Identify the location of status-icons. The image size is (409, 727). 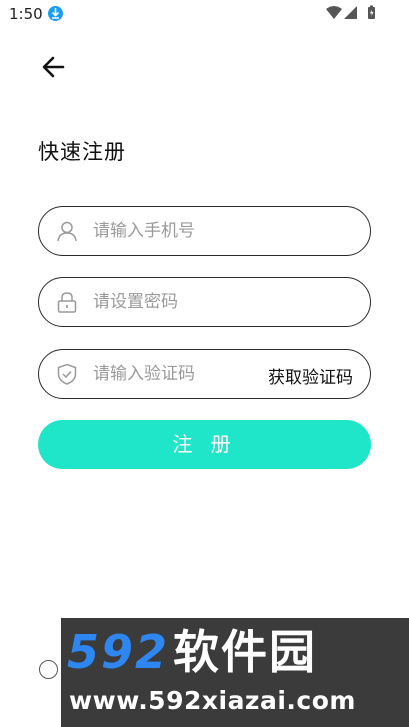
(353, 13).